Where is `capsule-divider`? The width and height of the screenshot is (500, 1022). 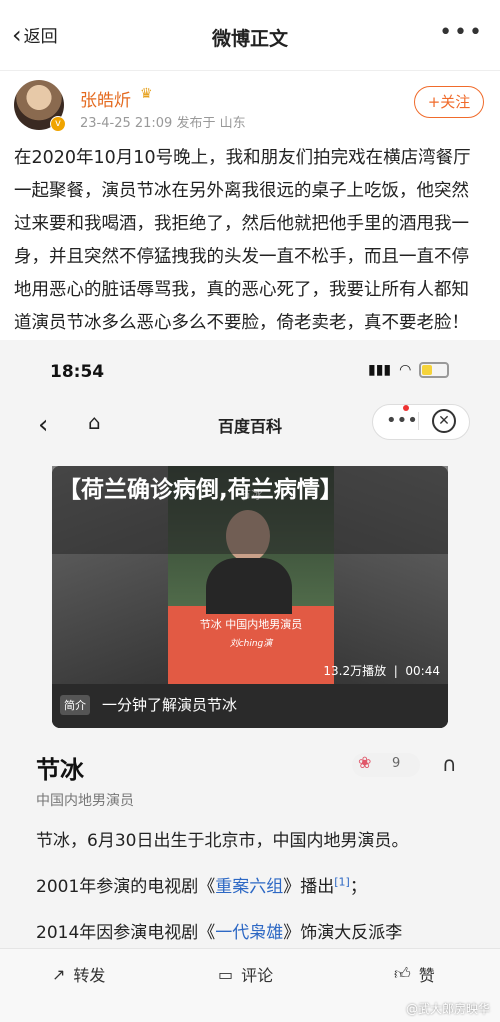
capsule-divider is located at coordinates (418, 421).